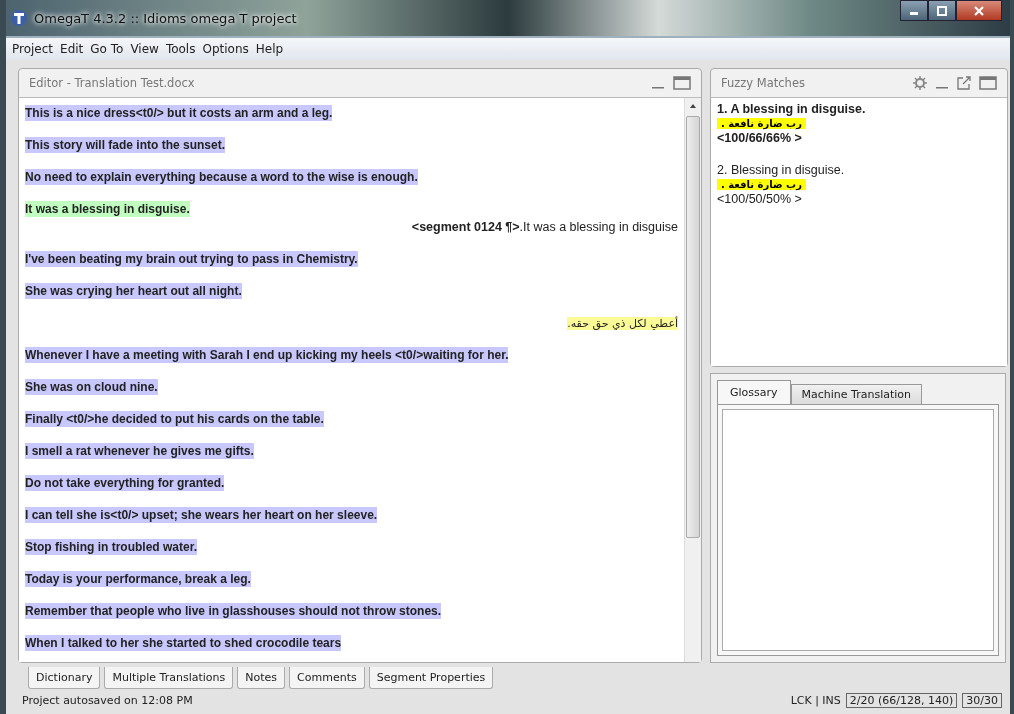 Image resolution: width=1014 pixels, height=714 pixels. I want to click on minimize-button, so click(914, 10).